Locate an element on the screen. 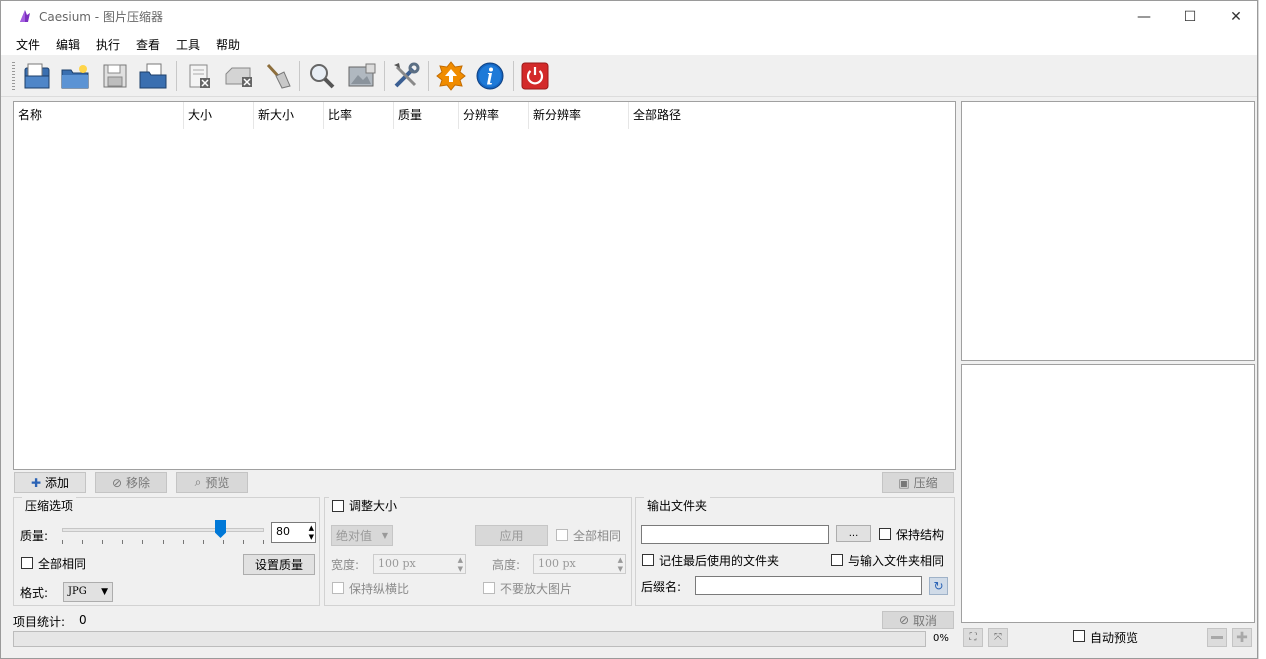 This screenshot has width=1266, height=659. auto-preview-label: 自动预览 is located at coordinates (1114, 638).